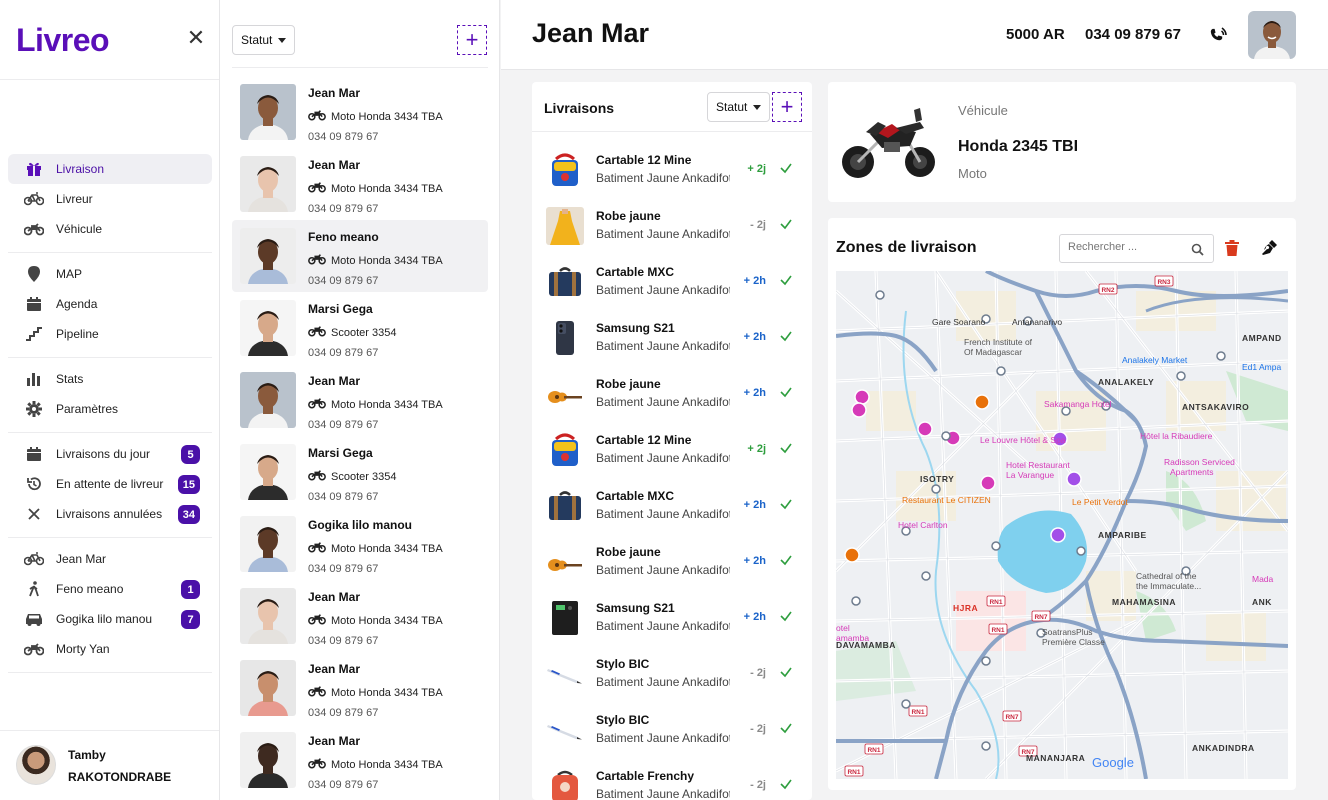  What do you see at coordinates (110, 649) in the screenshot?
I see `sidebar-item-morty-yan: Morty Yan` at bounding box center [110, 649].